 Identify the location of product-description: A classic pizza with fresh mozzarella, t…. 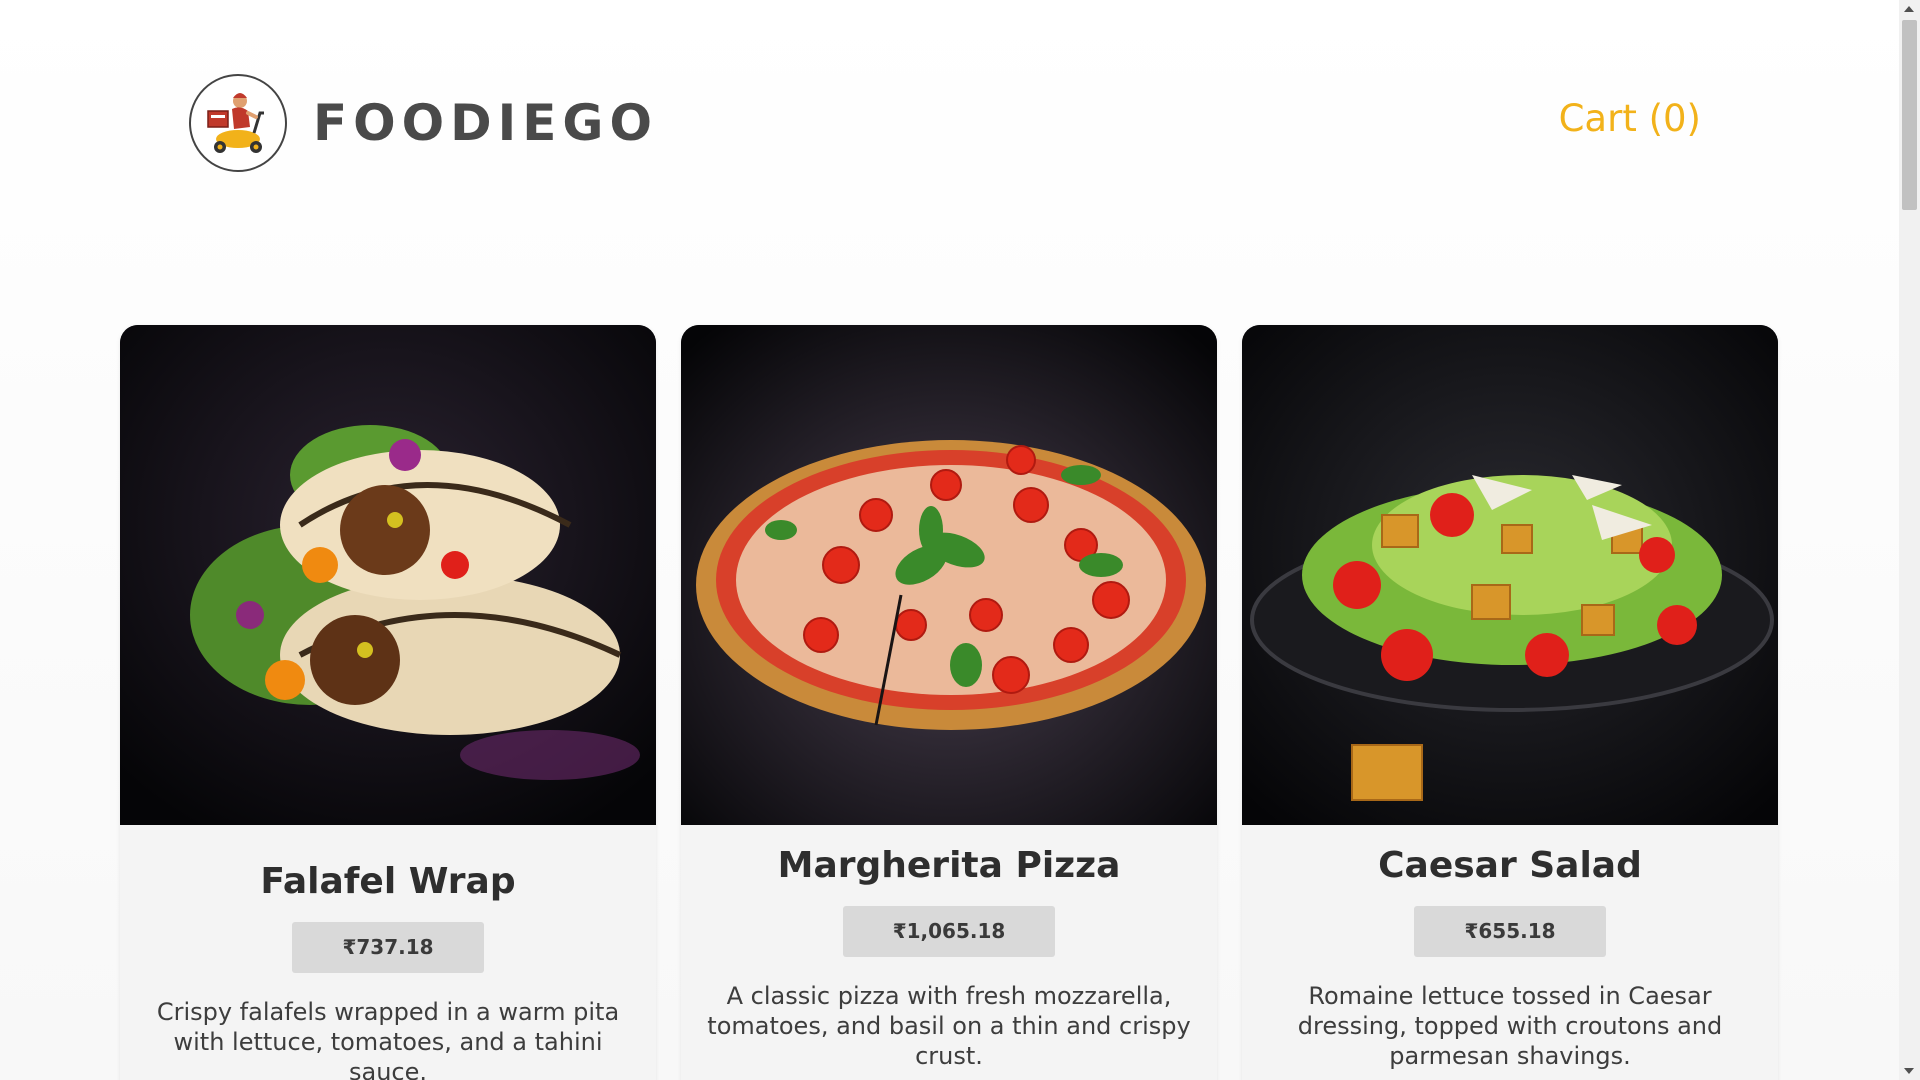
(949, 1026).